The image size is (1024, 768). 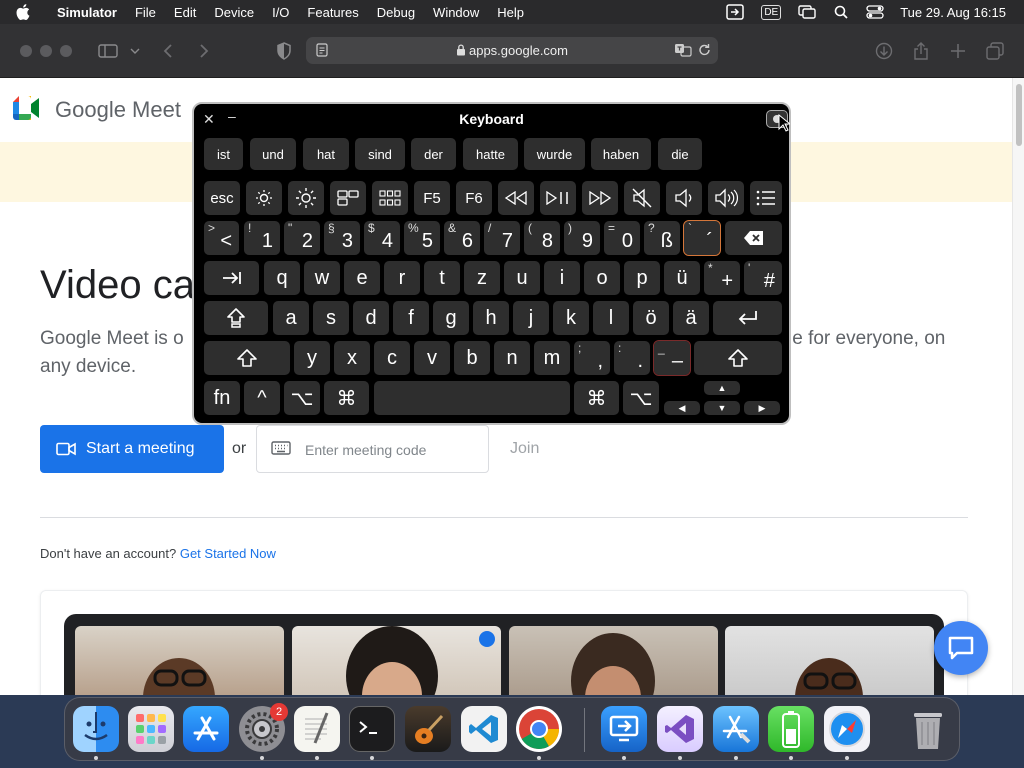 I want to click on list-key, so click(x=766, y=198).